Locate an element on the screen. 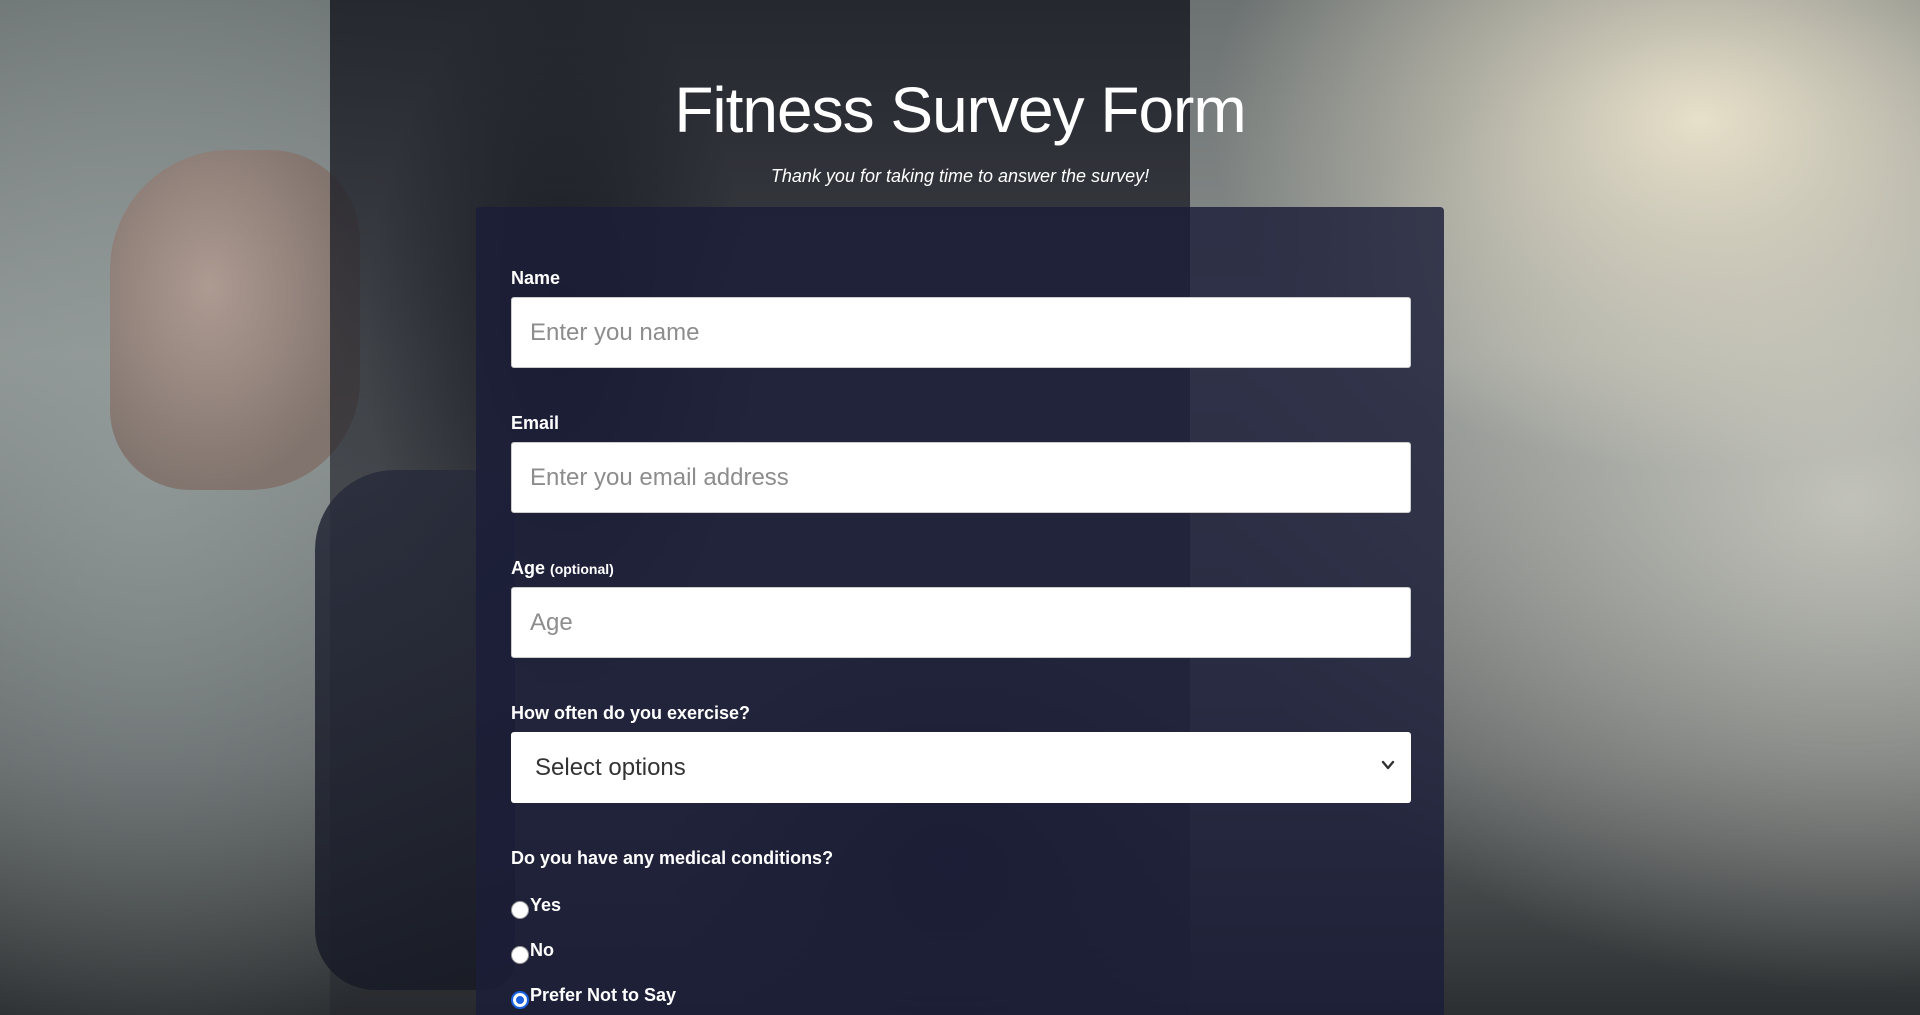 The width and height of the screenshot is (1920, 1015). radio-prefer-not-label: Prefer Not to Say is located at coordinates (603, 995).